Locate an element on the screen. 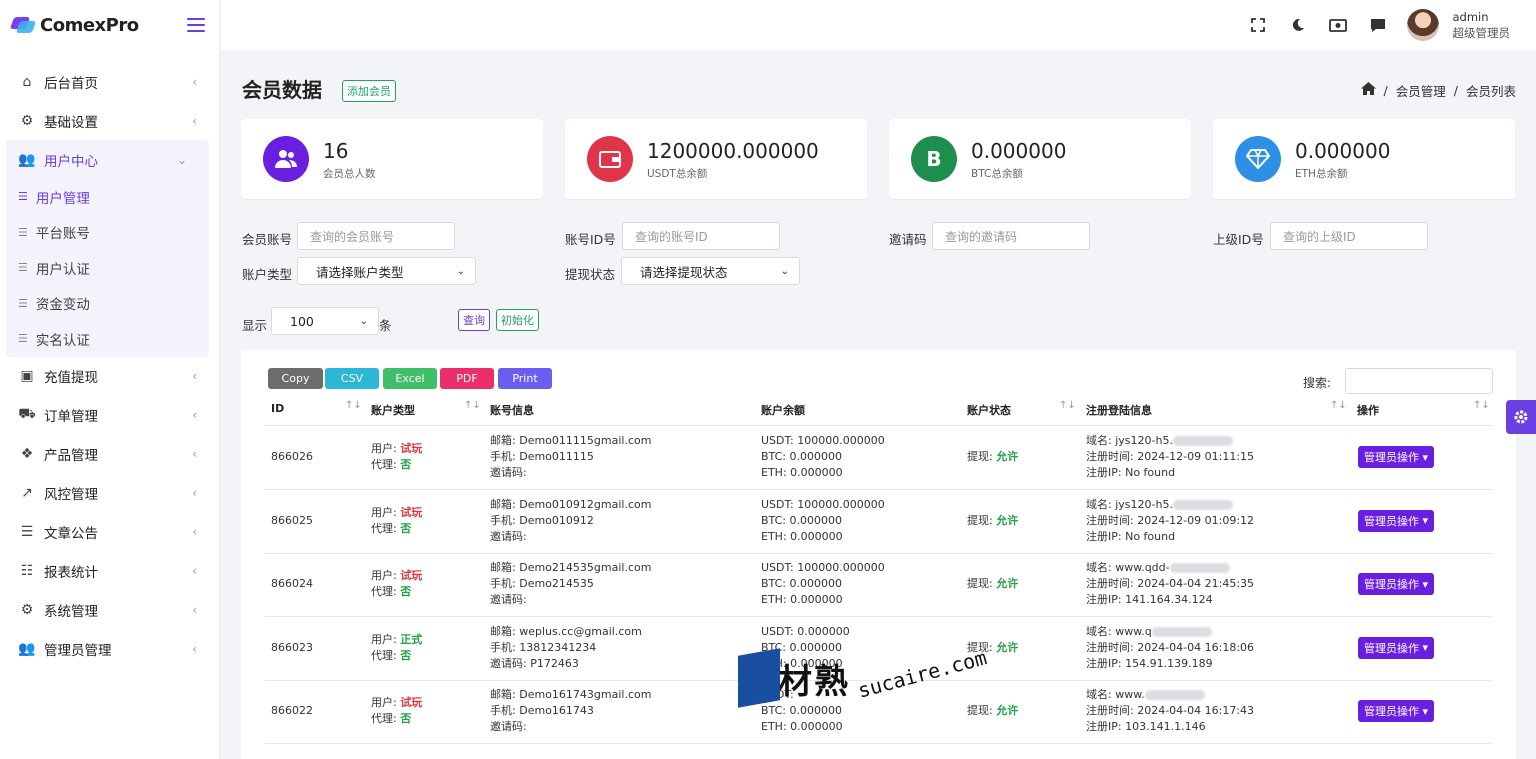 The image size is (1536, 759). sidebar-item-7: ☰ 文章公告 ‹ is located at coordinates (109, 532).